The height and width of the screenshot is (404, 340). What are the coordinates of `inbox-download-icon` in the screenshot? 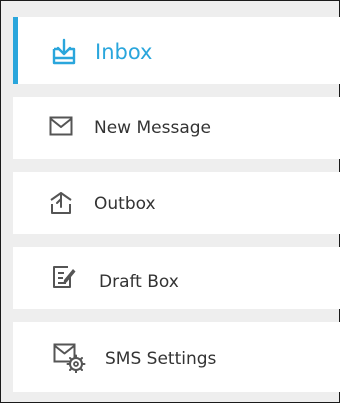 It's located at (64, 52).